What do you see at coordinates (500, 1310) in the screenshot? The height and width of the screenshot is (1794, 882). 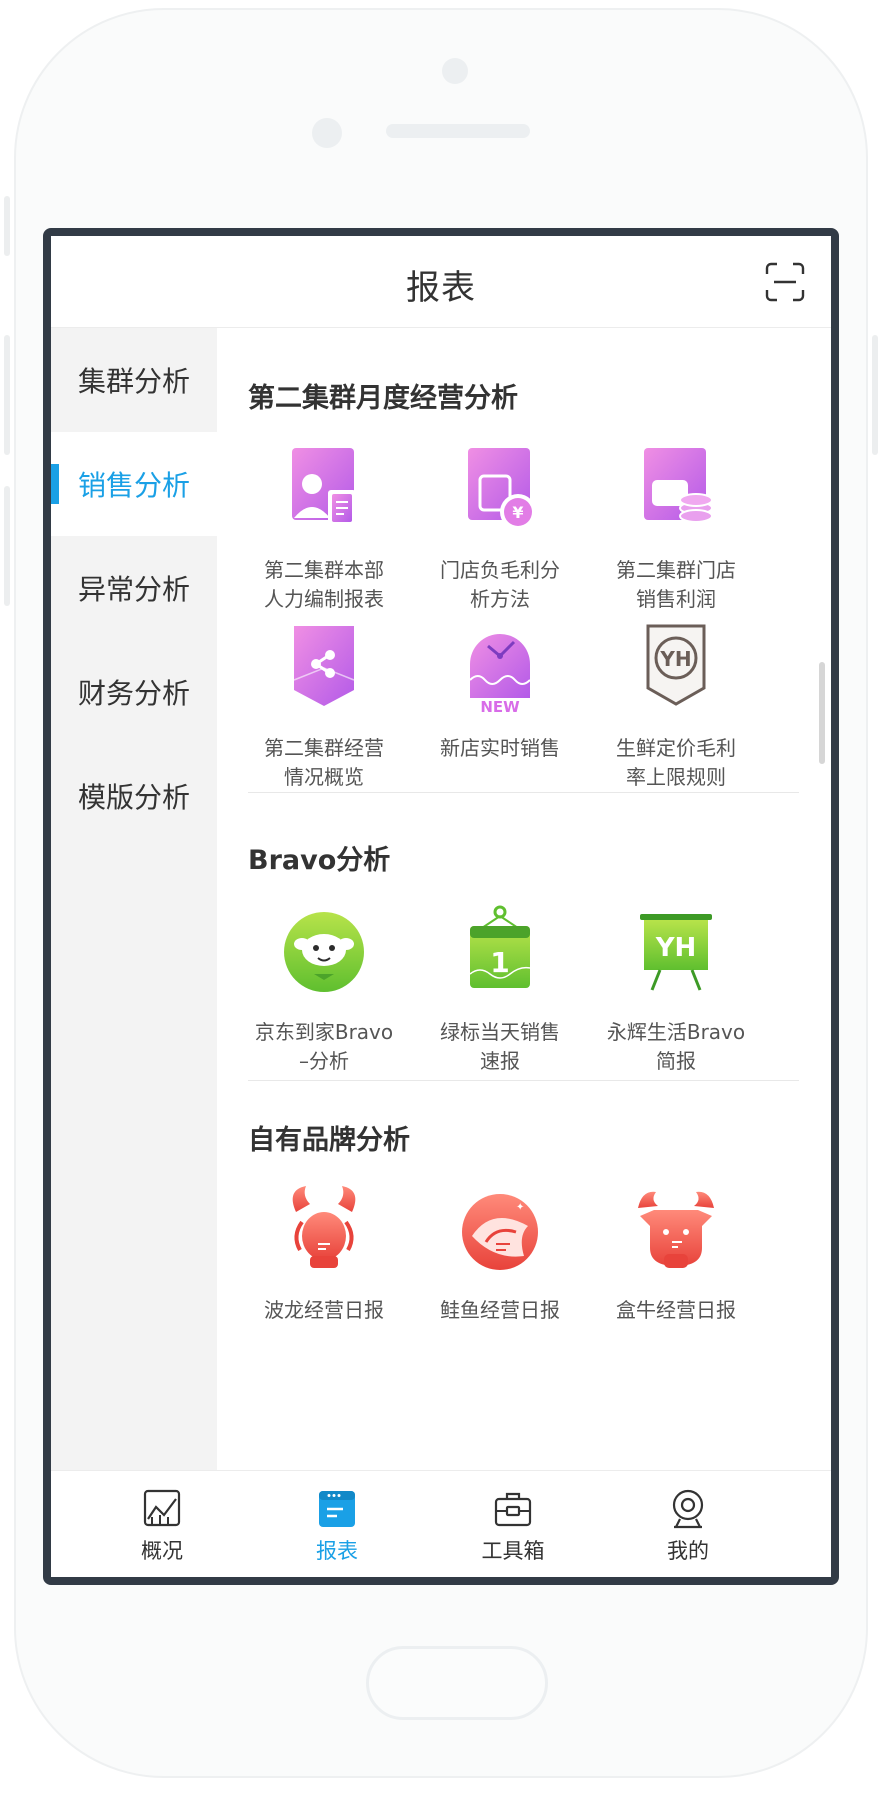 I see `report-tile-label: 鲑鱼经营日报` at bounding box center [500, 1310].